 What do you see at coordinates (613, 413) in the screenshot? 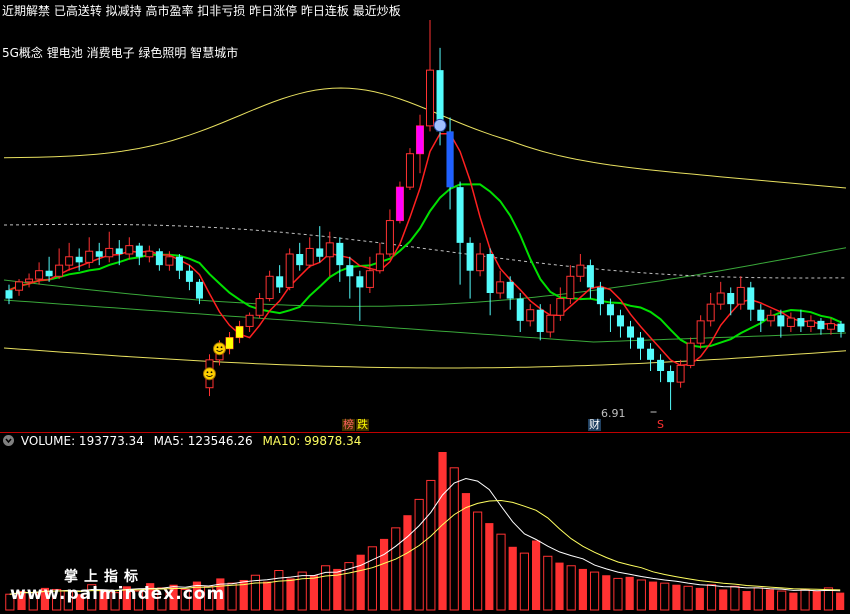
I see `low-price-label: 6.91` at bounding box center [613, 413].